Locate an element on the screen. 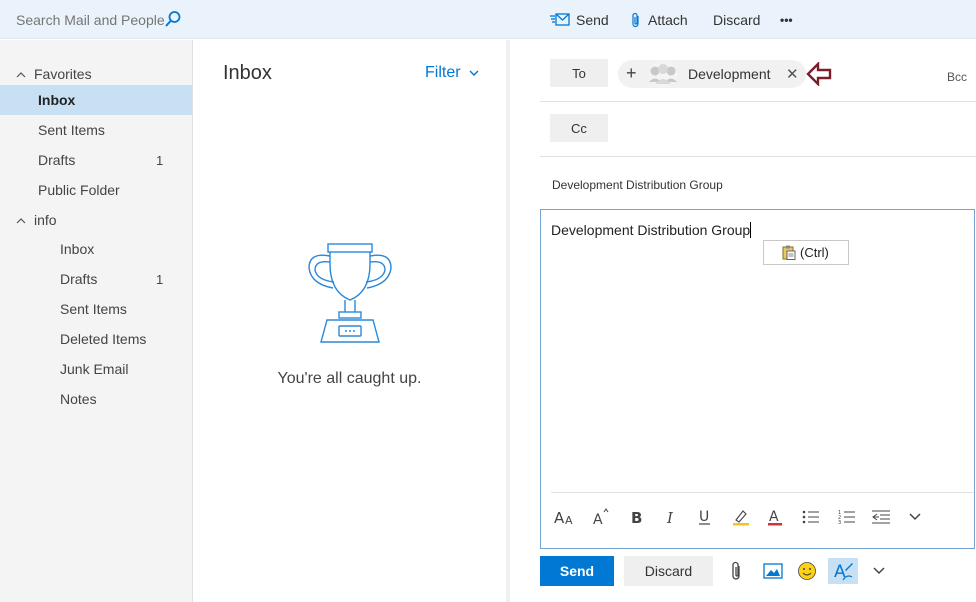 This screenshot has height=602, width=976. nav-item-label: Deleted Items is located at coordinates (103, 339).